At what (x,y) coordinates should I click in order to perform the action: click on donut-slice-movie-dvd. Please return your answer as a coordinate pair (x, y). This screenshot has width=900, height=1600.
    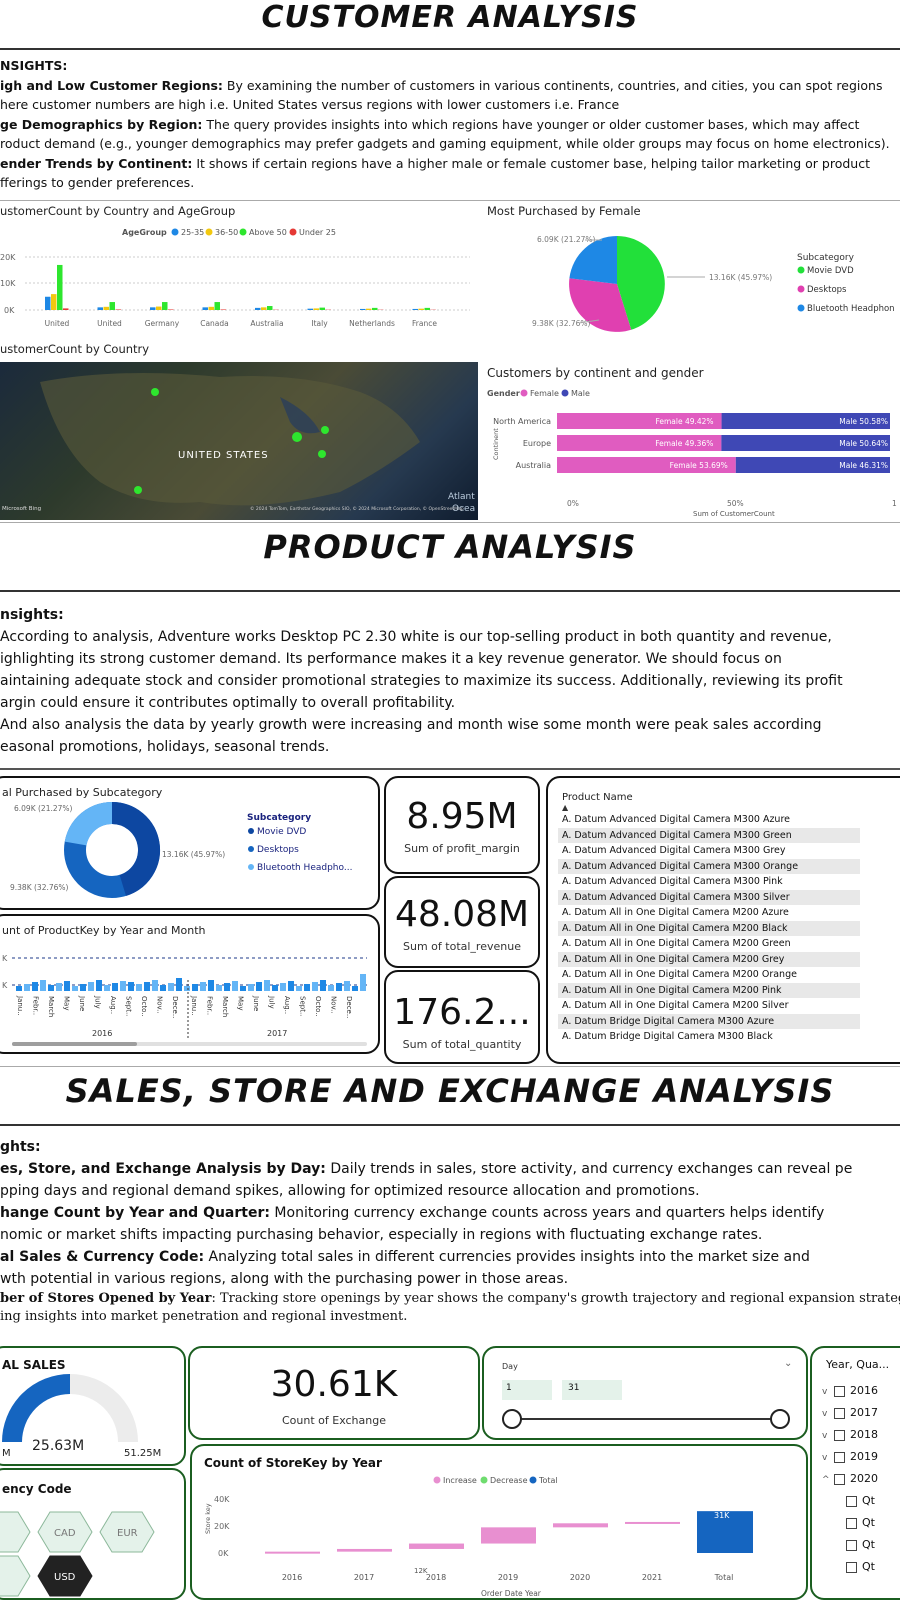
    Looking at the image, I should click on (88, 824).